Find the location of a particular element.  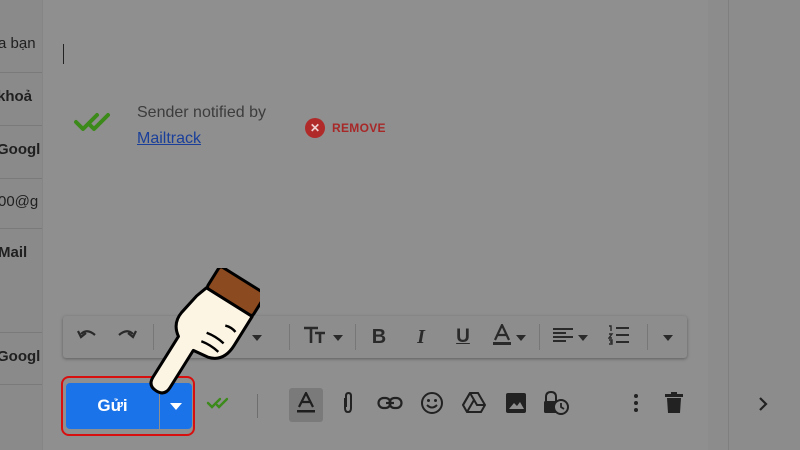

insert-emoji-button is located at coordinates (432, 405).